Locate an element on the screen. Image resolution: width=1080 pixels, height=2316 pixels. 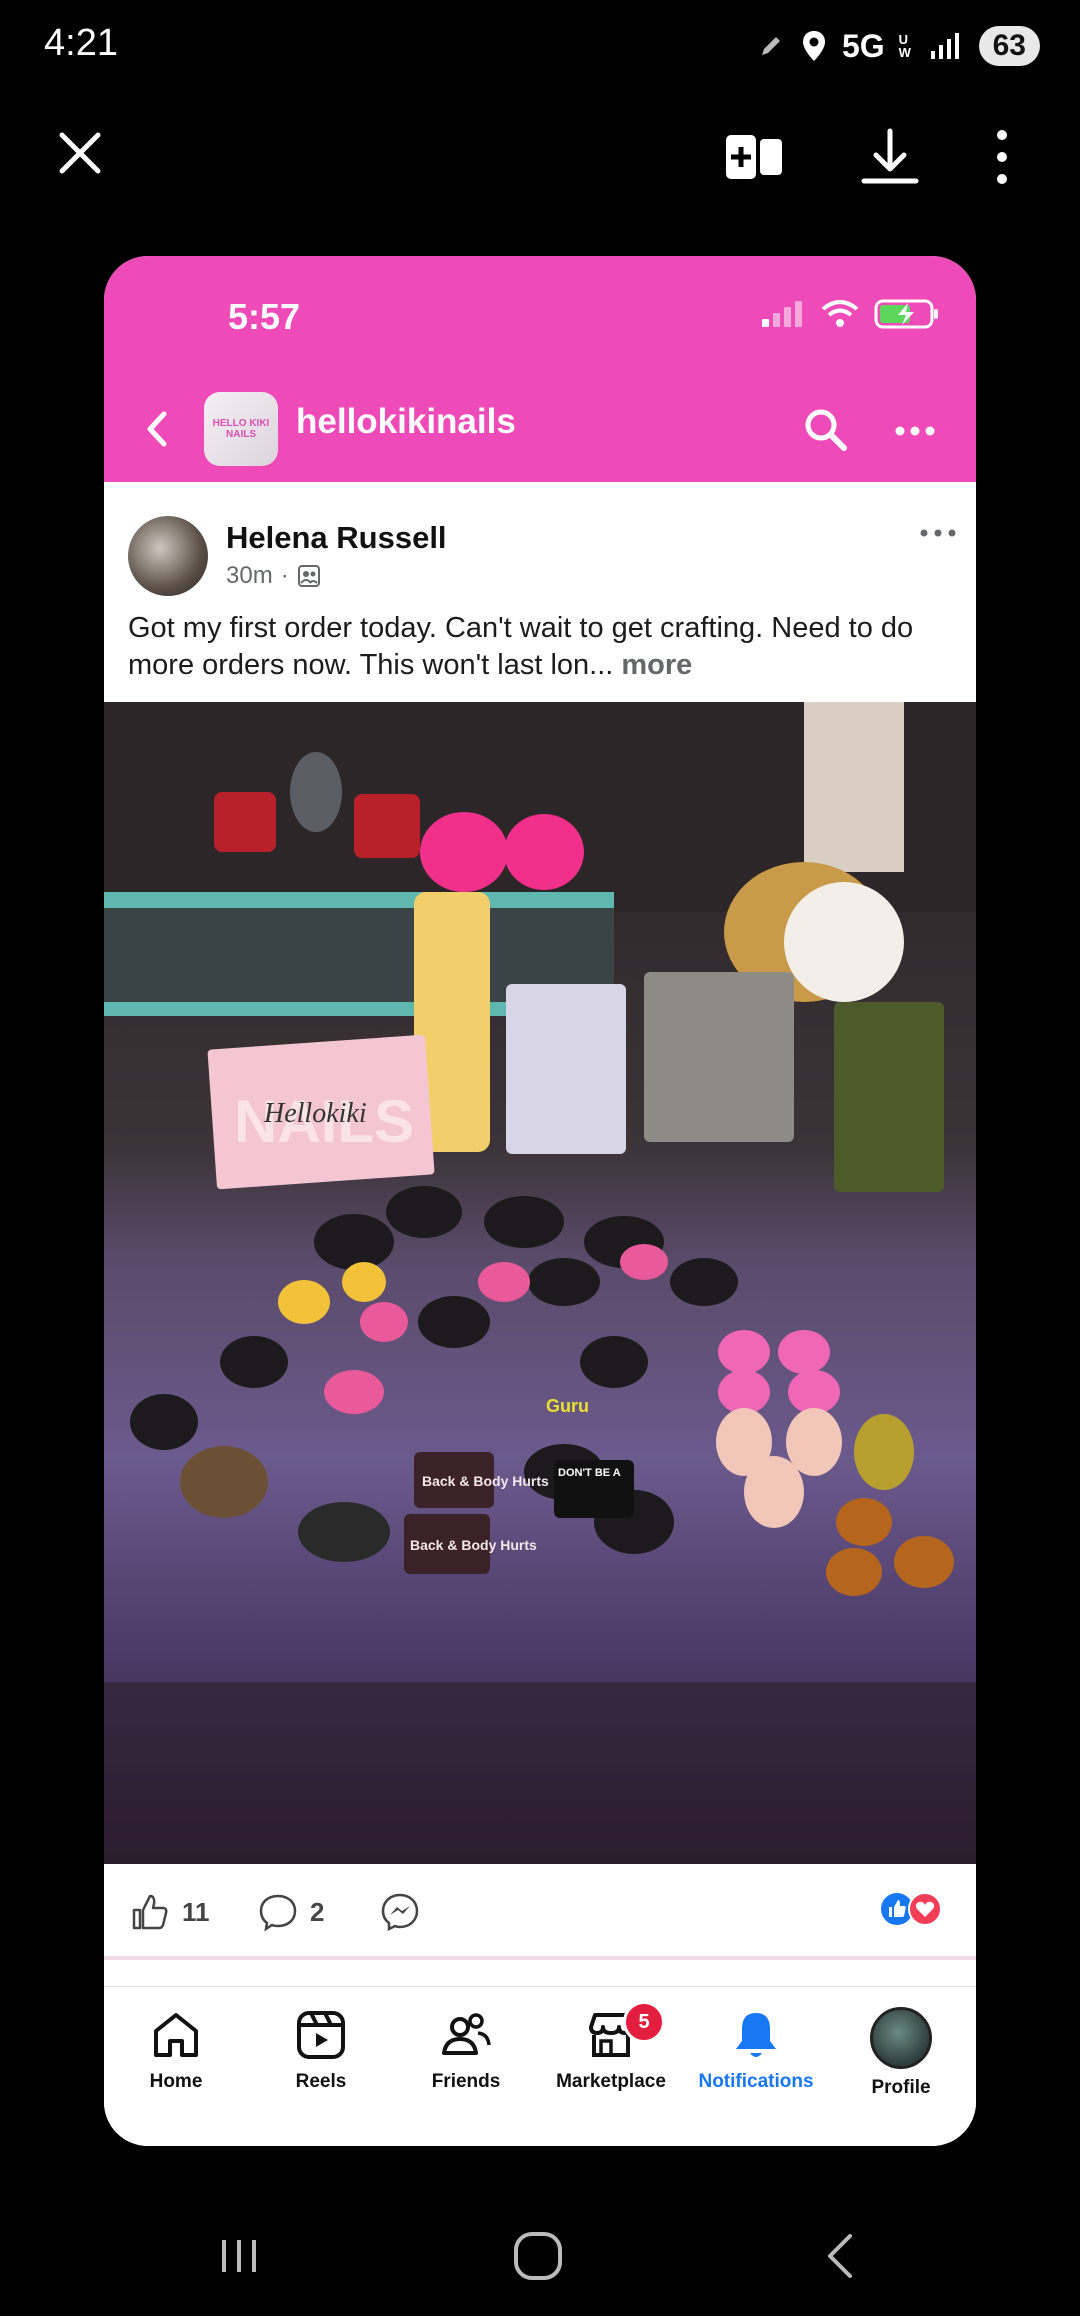
divider is located at coordinates (540, 1958).